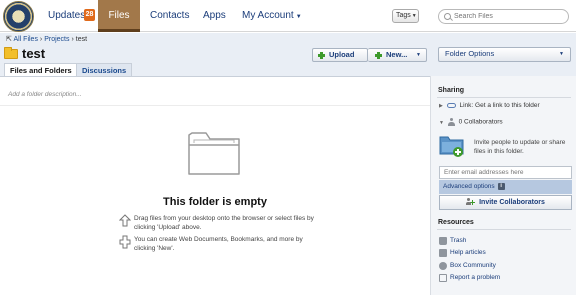  I want to click on invite-collaborators-button: Invite Collaborators, so click(505, 202).